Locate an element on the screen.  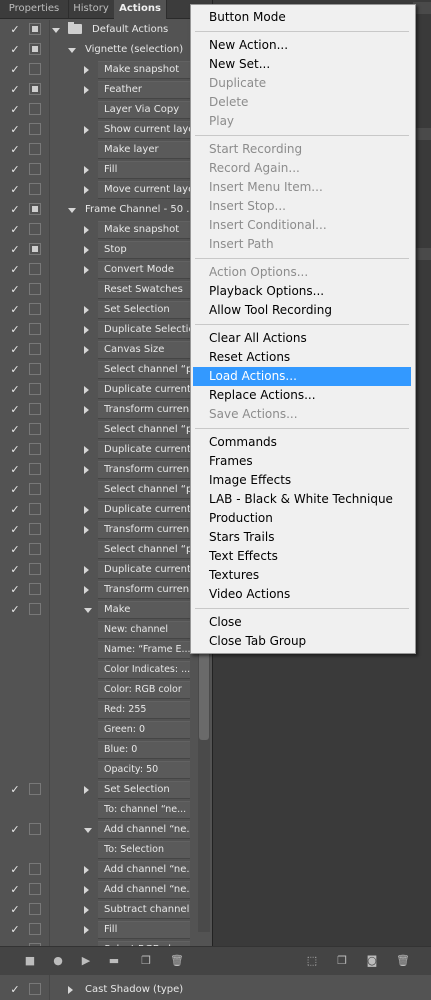
menu-item-button-mode: Button Mode is located at coordinates (302, 17).